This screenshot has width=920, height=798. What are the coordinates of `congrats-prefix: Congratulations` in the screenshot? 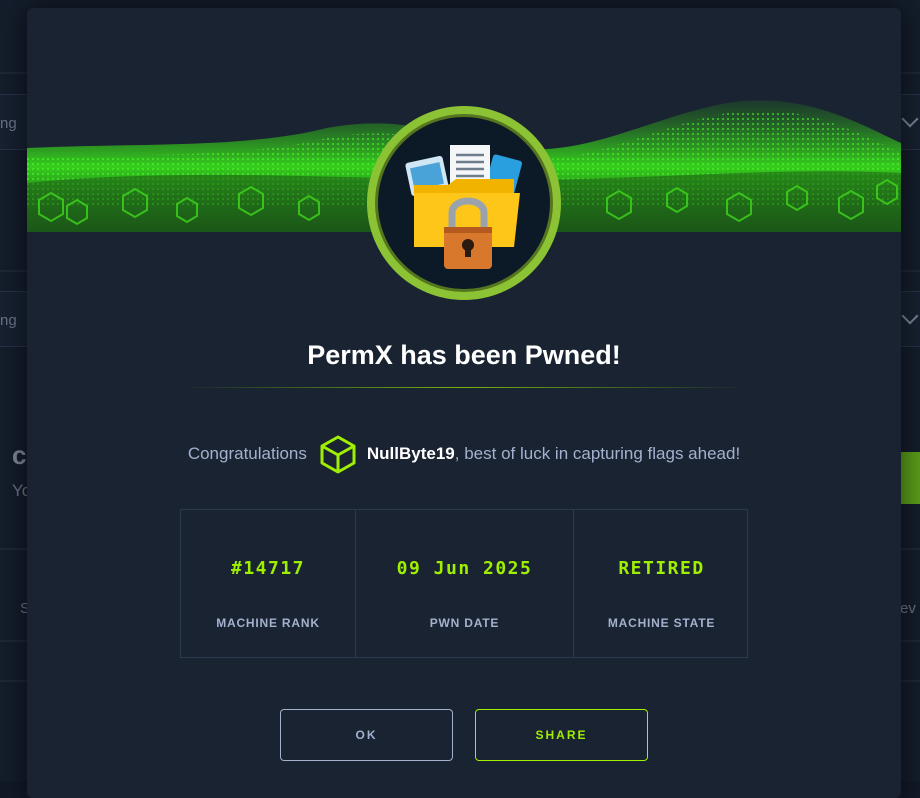 It's located at (247, 453).